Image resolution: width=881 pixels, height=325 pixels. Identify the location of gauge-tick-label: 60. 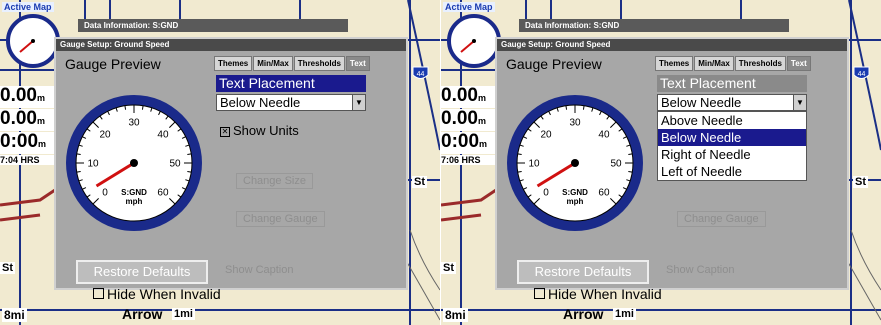
(163, 192).